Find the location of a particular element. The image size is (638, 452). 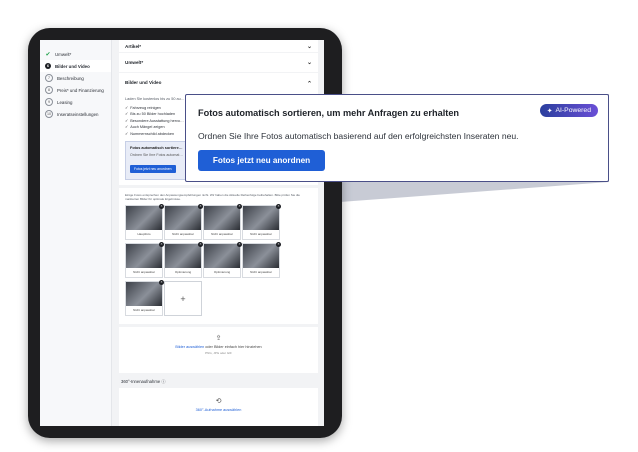

check-icon: ✔ is located at coordinates (48, 54).